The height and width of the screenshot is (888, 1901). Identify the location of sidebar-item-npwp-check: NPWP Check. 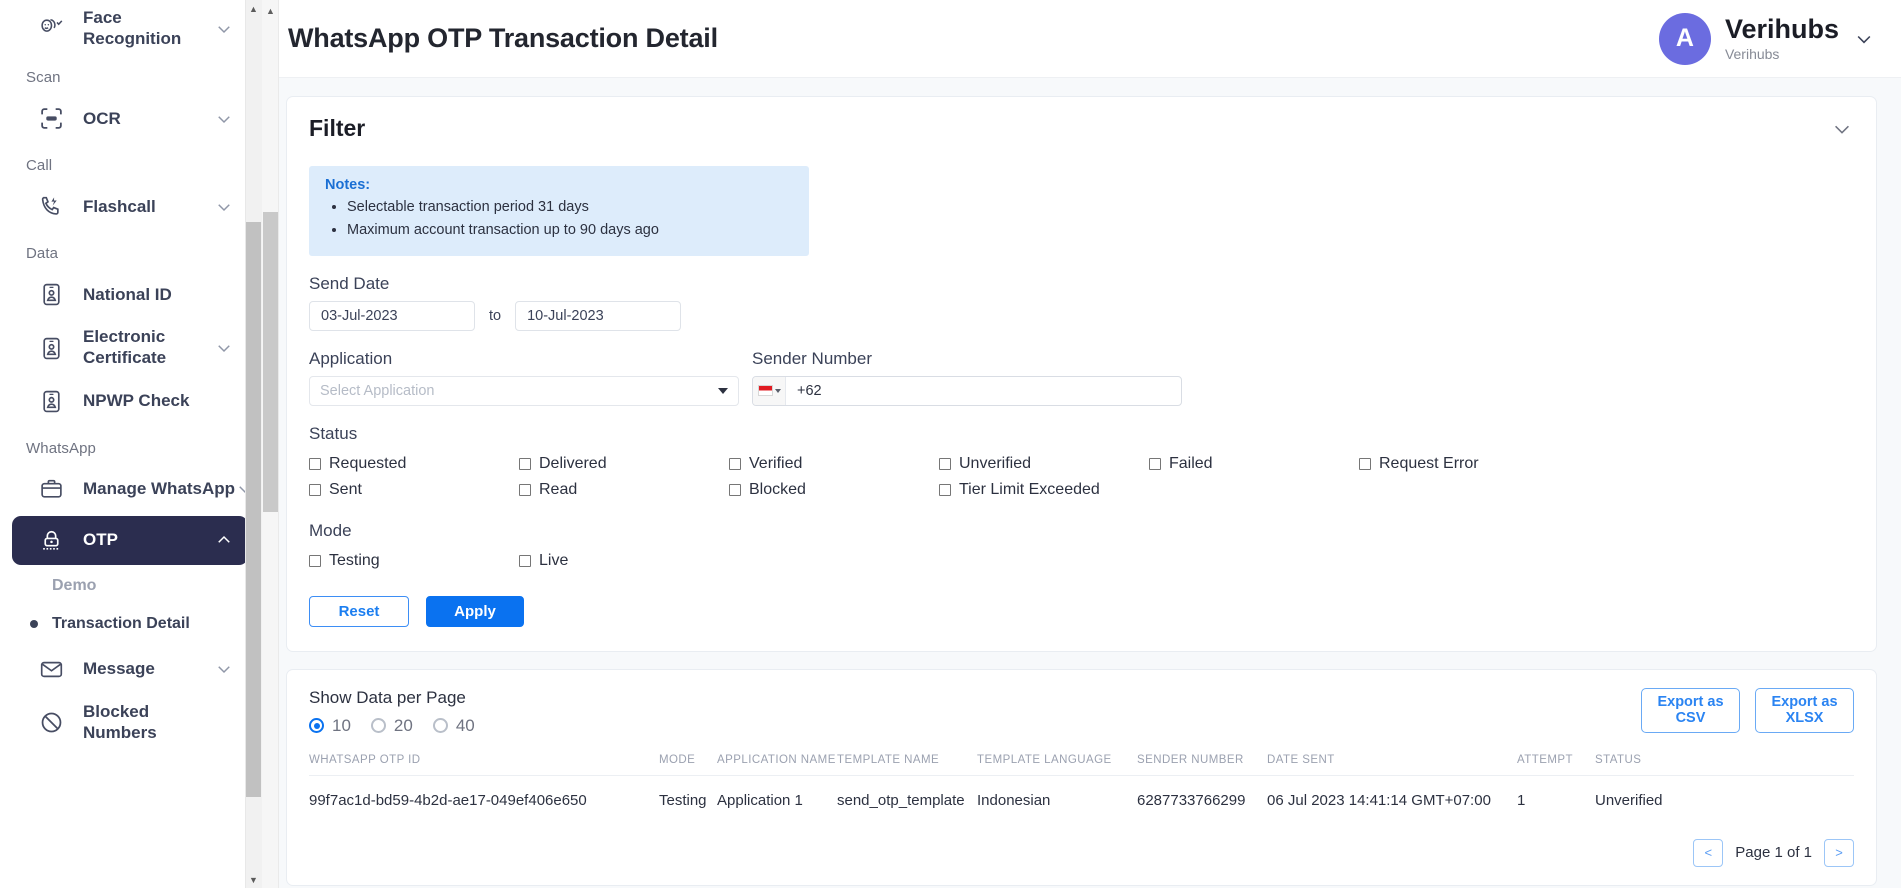
(130, 401).